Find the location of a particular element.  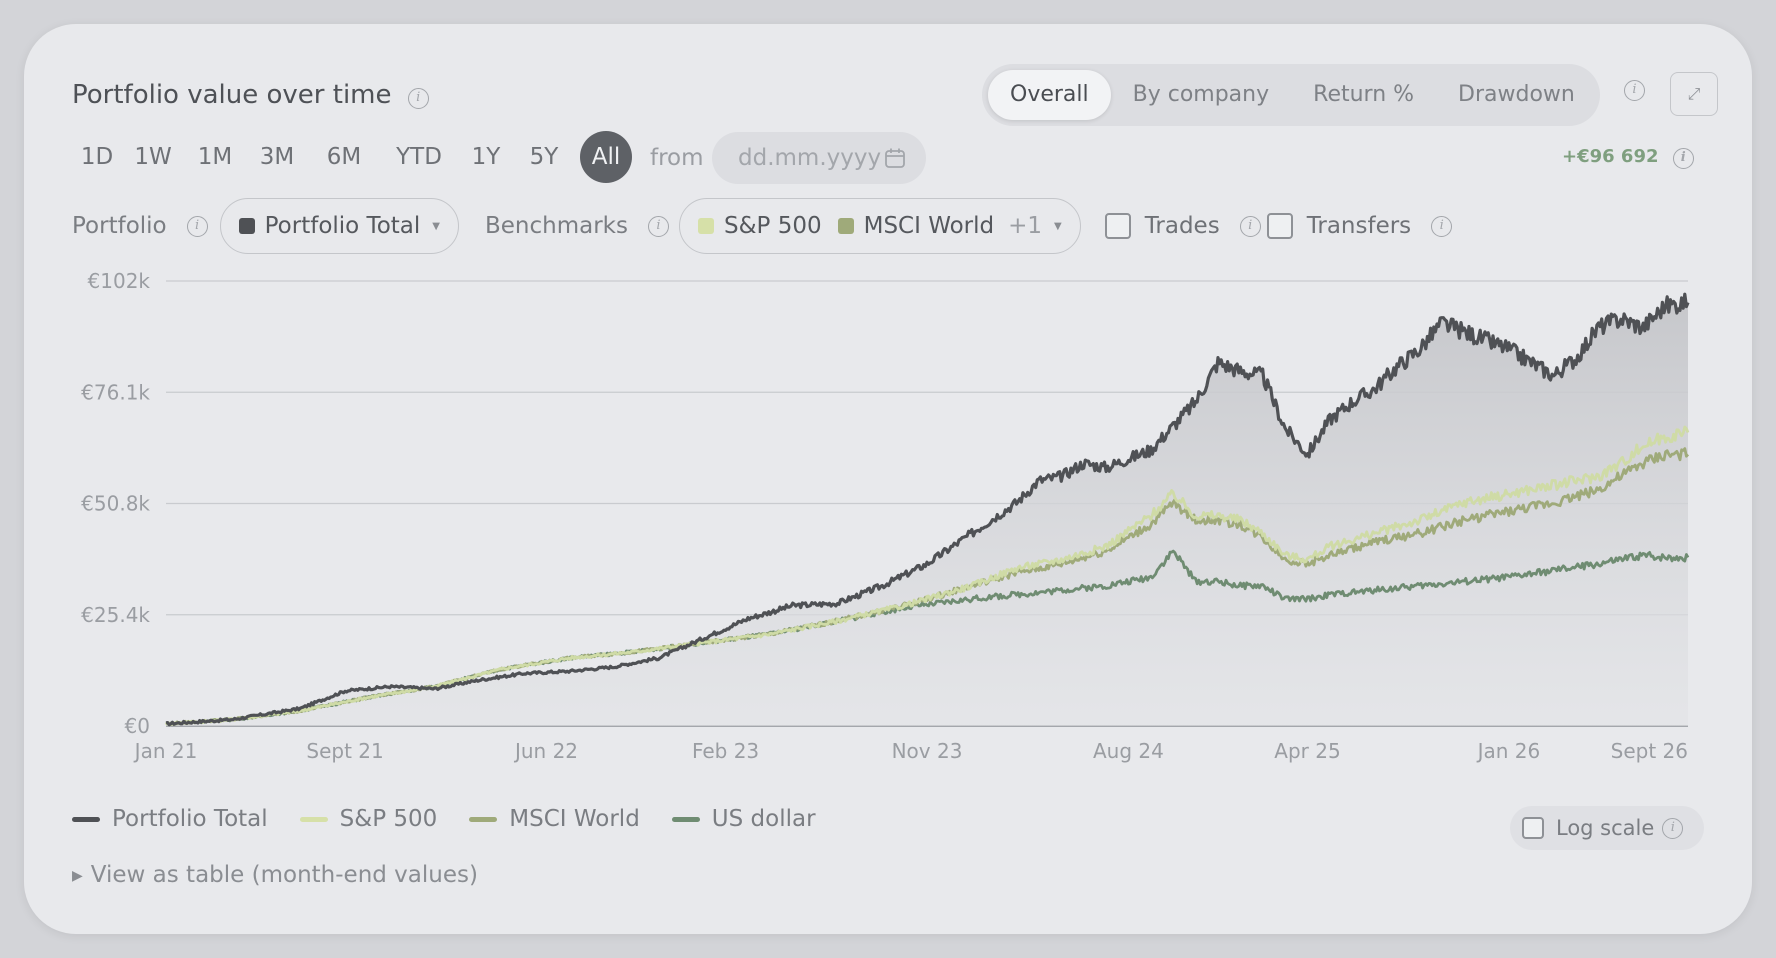

y-tick-label: €0 is located at coordinates (137, 726).